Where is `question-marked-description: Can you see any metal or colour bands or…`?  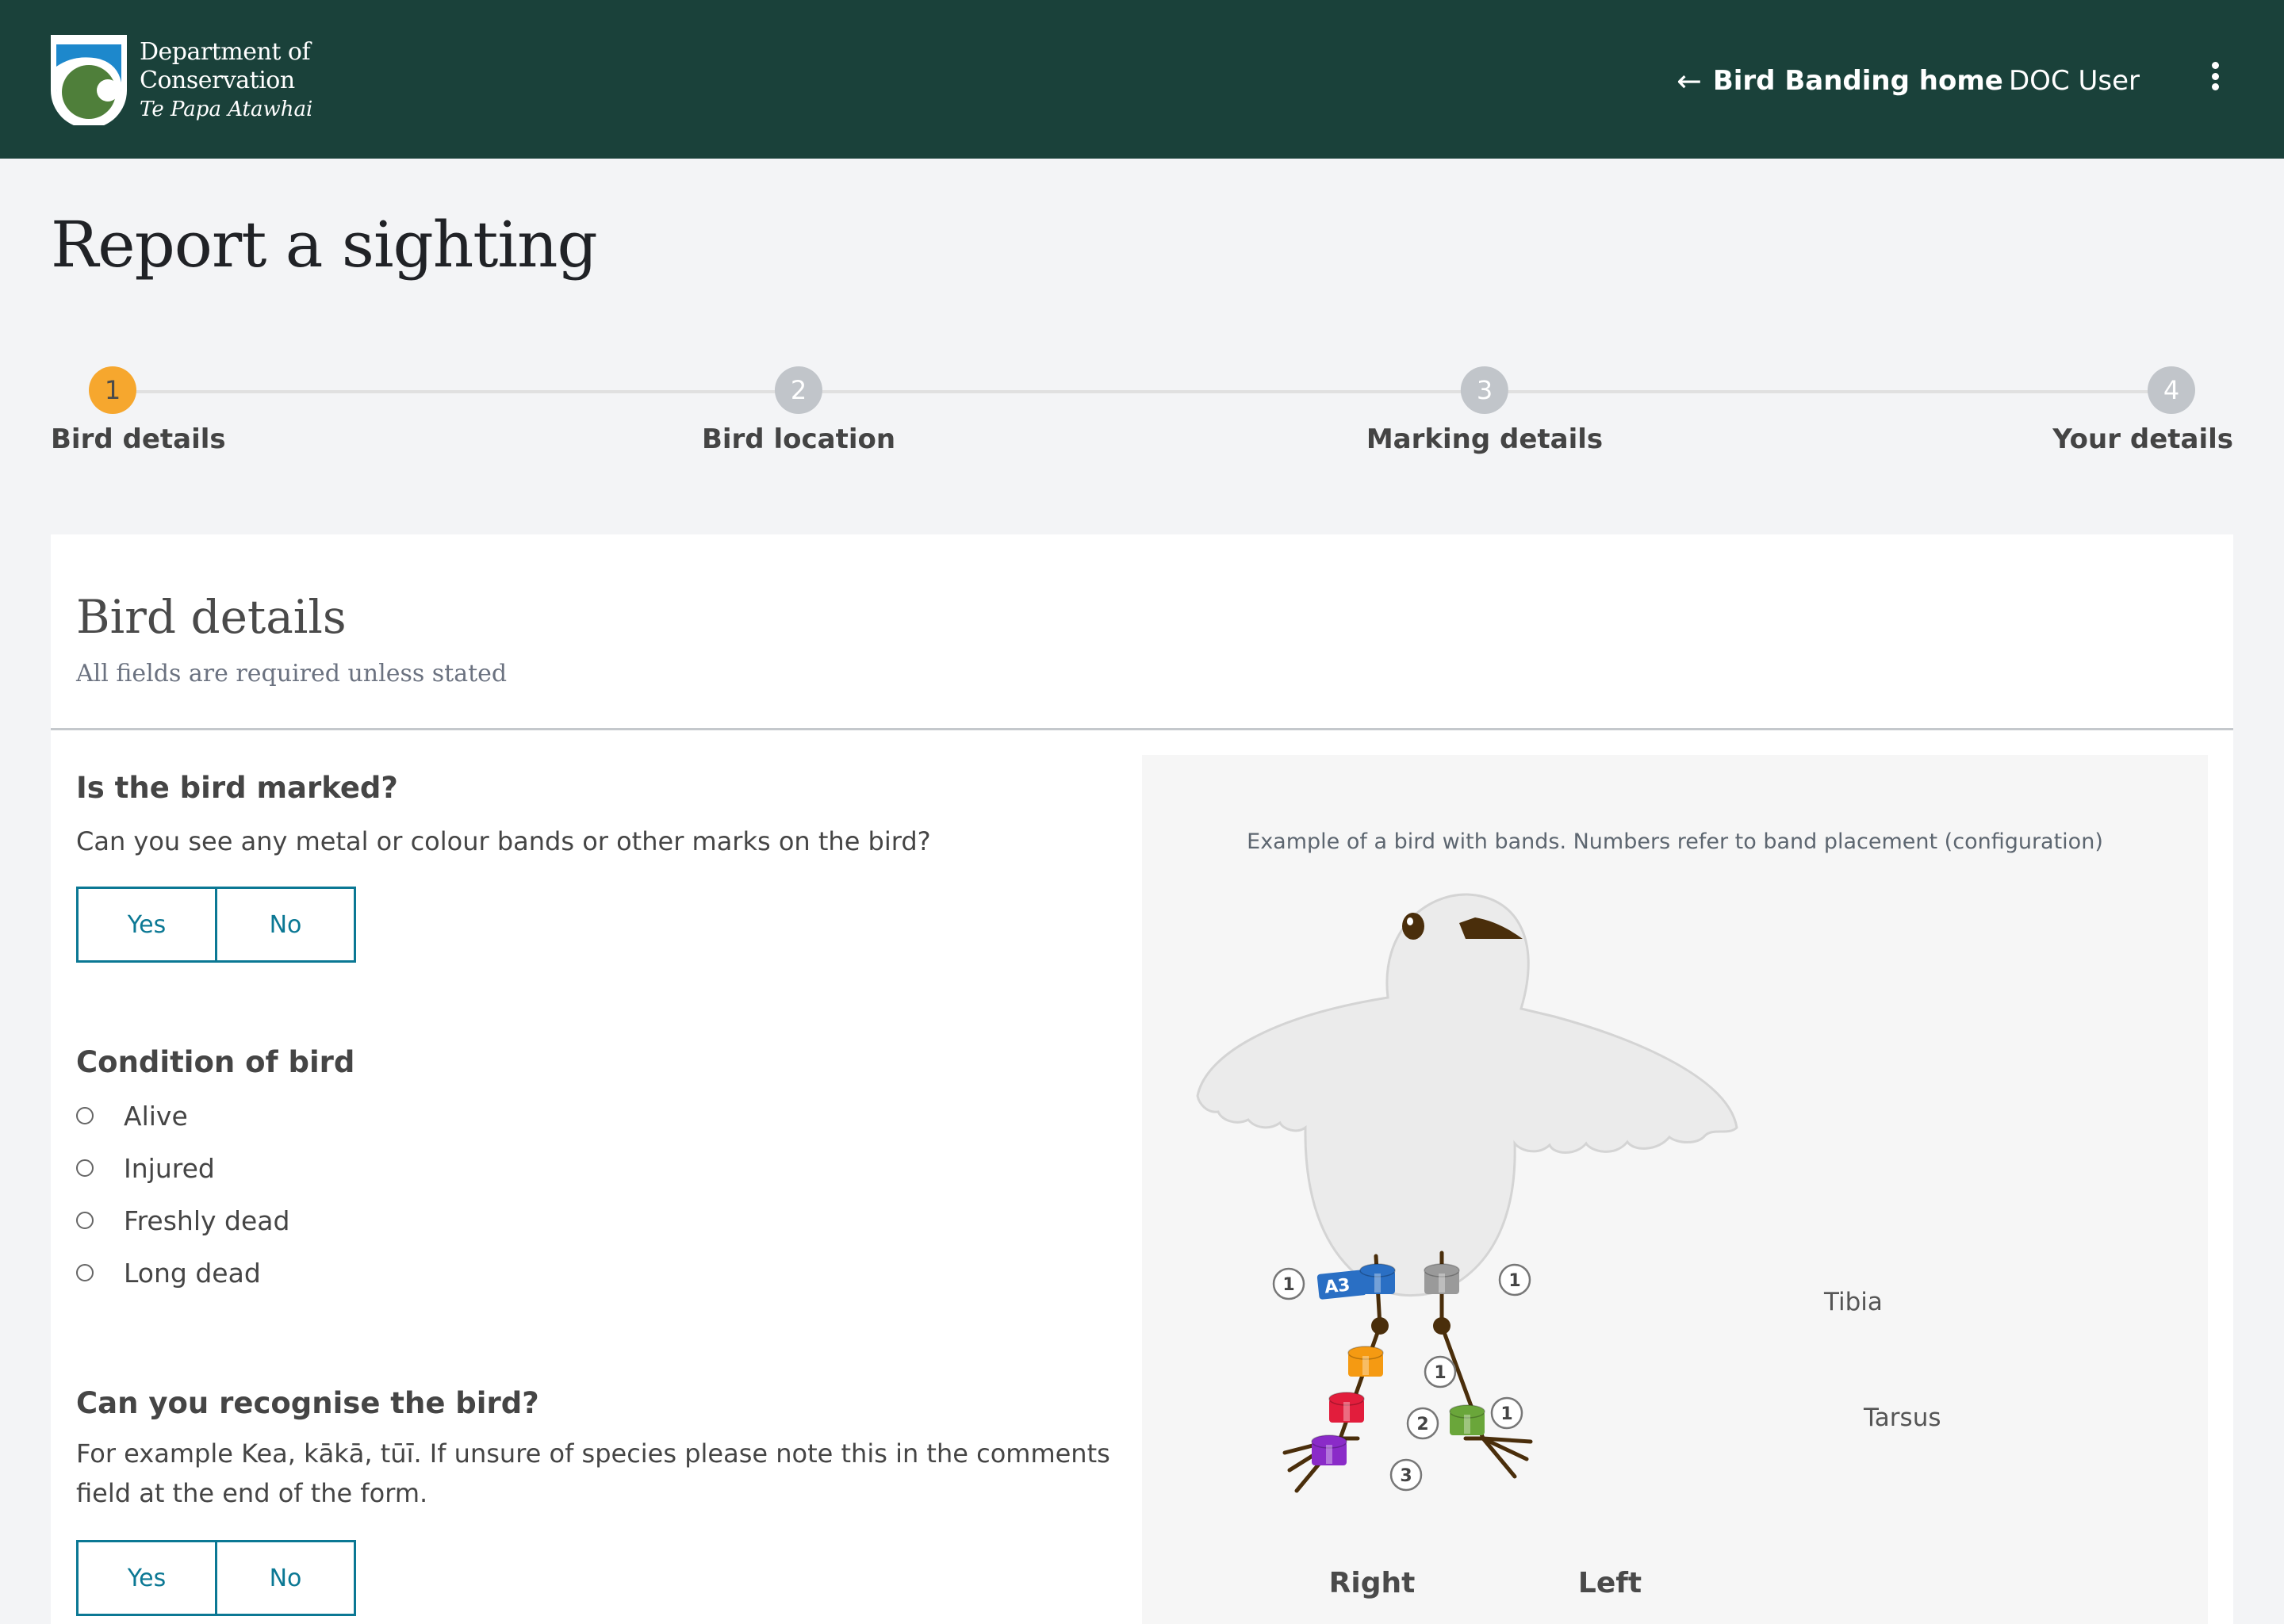
question-marked-description: Can you see any metal or colour bands or… is located at coordinates (503, 841).